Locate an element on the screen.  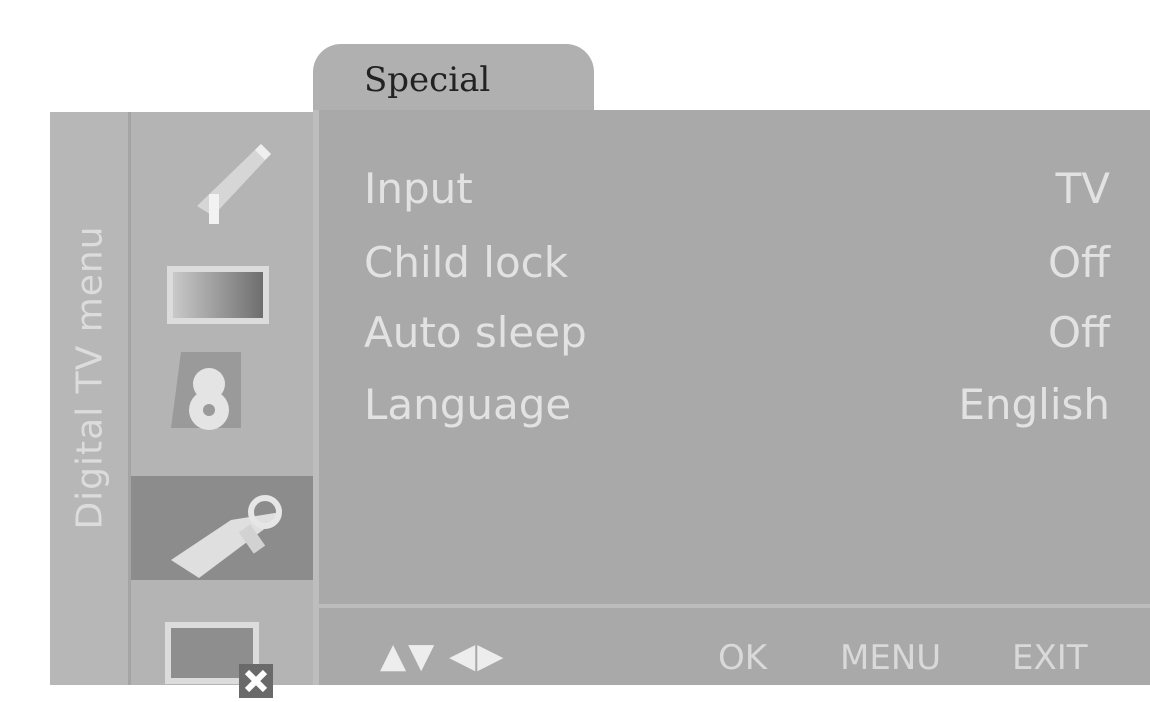
ok-hint: OK is located at coordinates (743, 658).